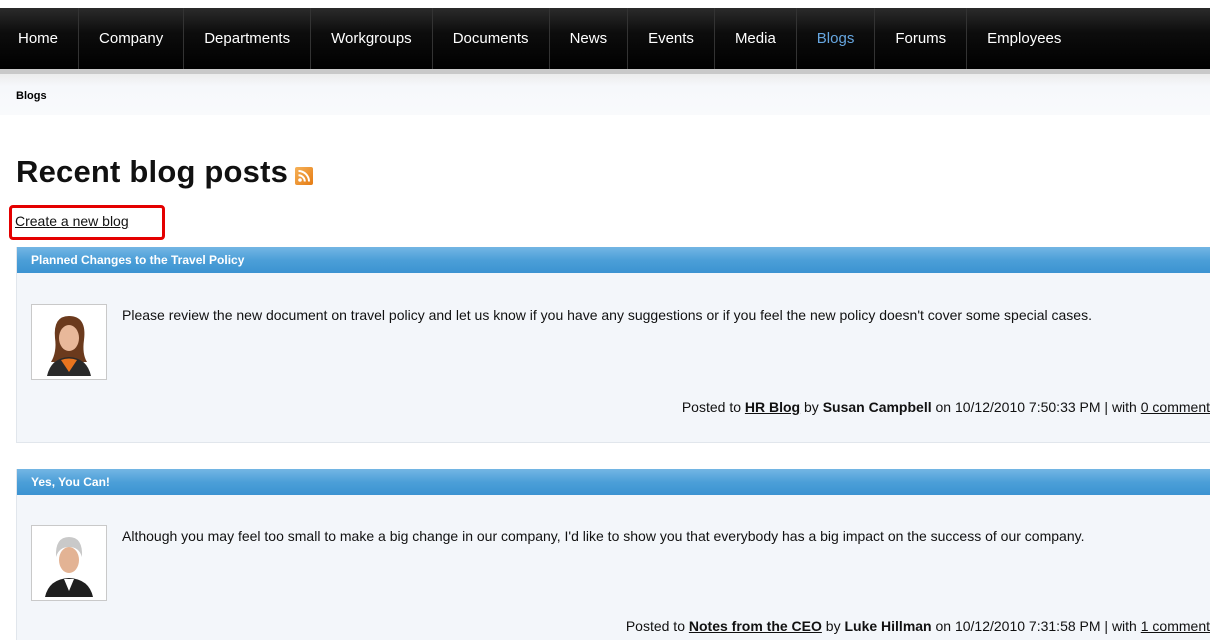 Image resolution: width=1210 pixels, height=640 pixels. I want to click on nav-item-company: Company, so click(132, 38).